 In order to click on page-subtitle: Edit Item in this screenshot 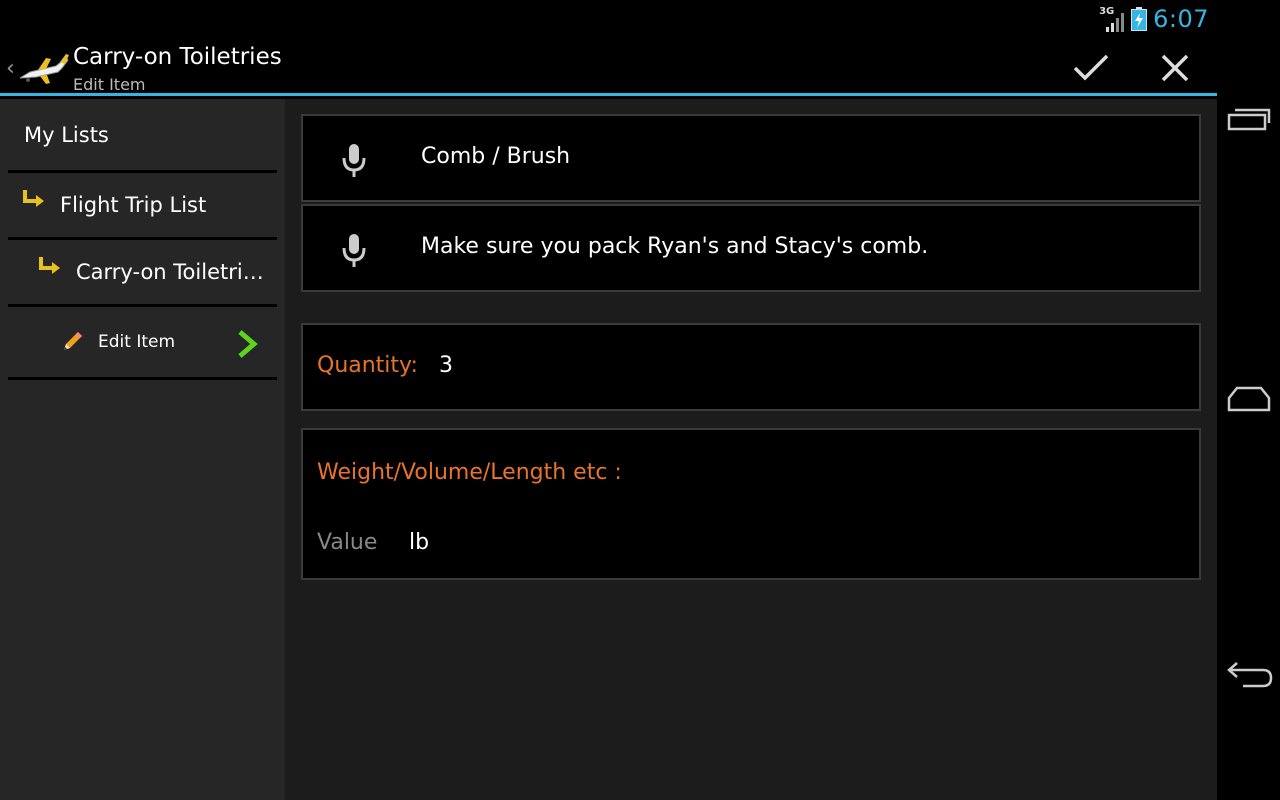, I will do `click(109, 84)`.